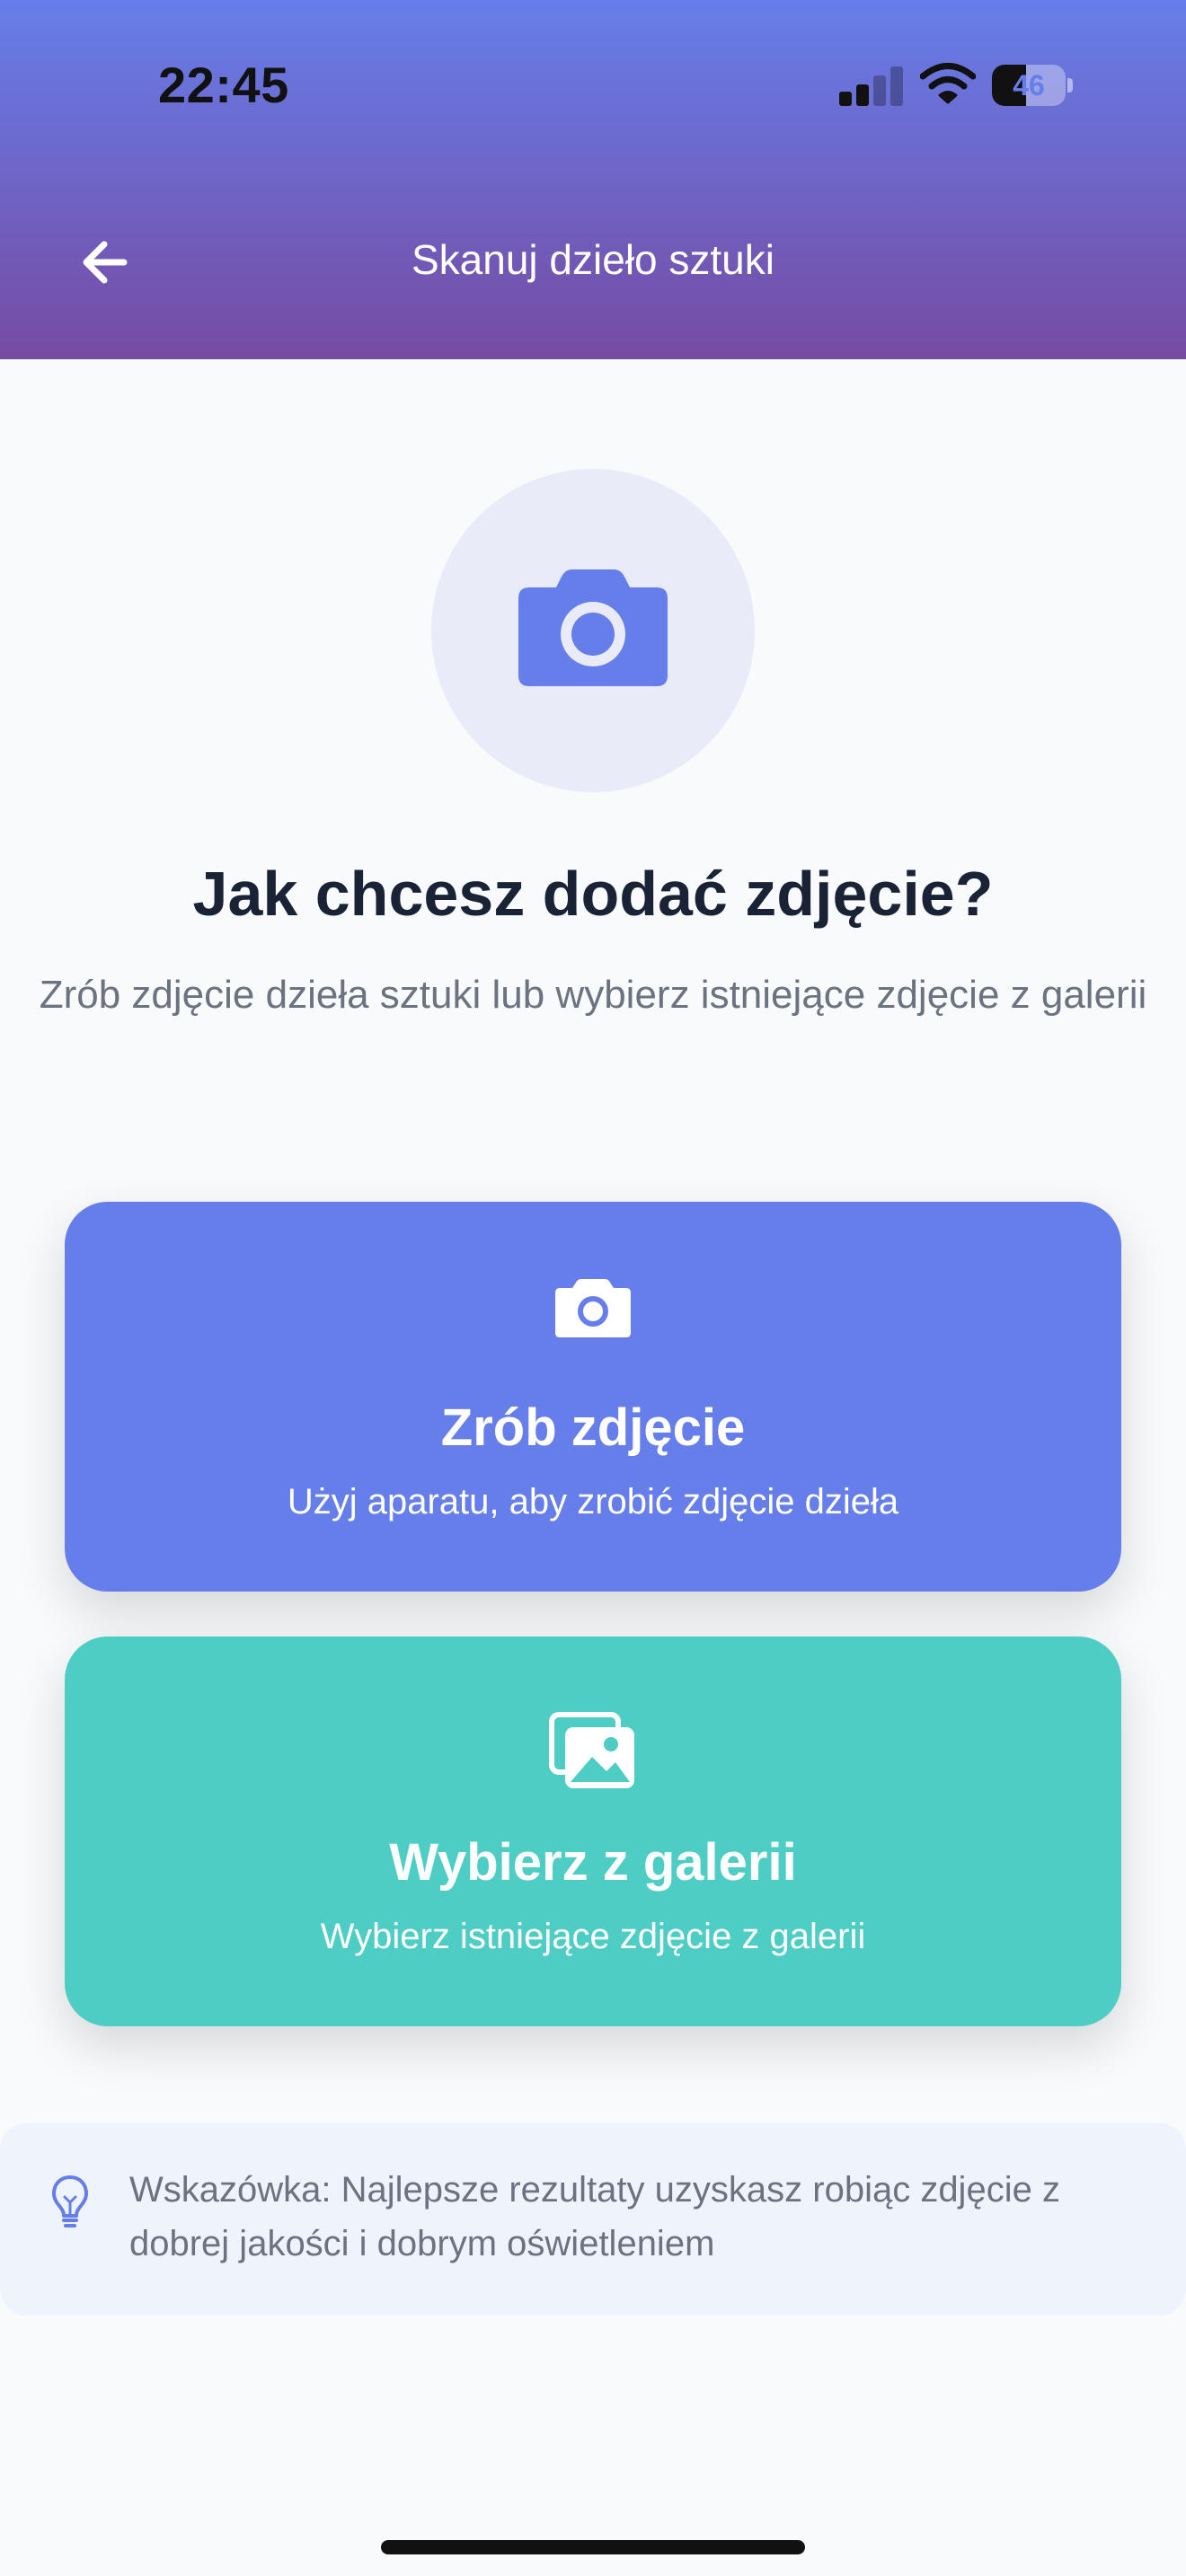 This screenshot has height=2576, width=1186. What do you see at coordinates (223, 85) in the screenshot?
I see `status-bar-time: 22:45` at bounding box center [223, 85].